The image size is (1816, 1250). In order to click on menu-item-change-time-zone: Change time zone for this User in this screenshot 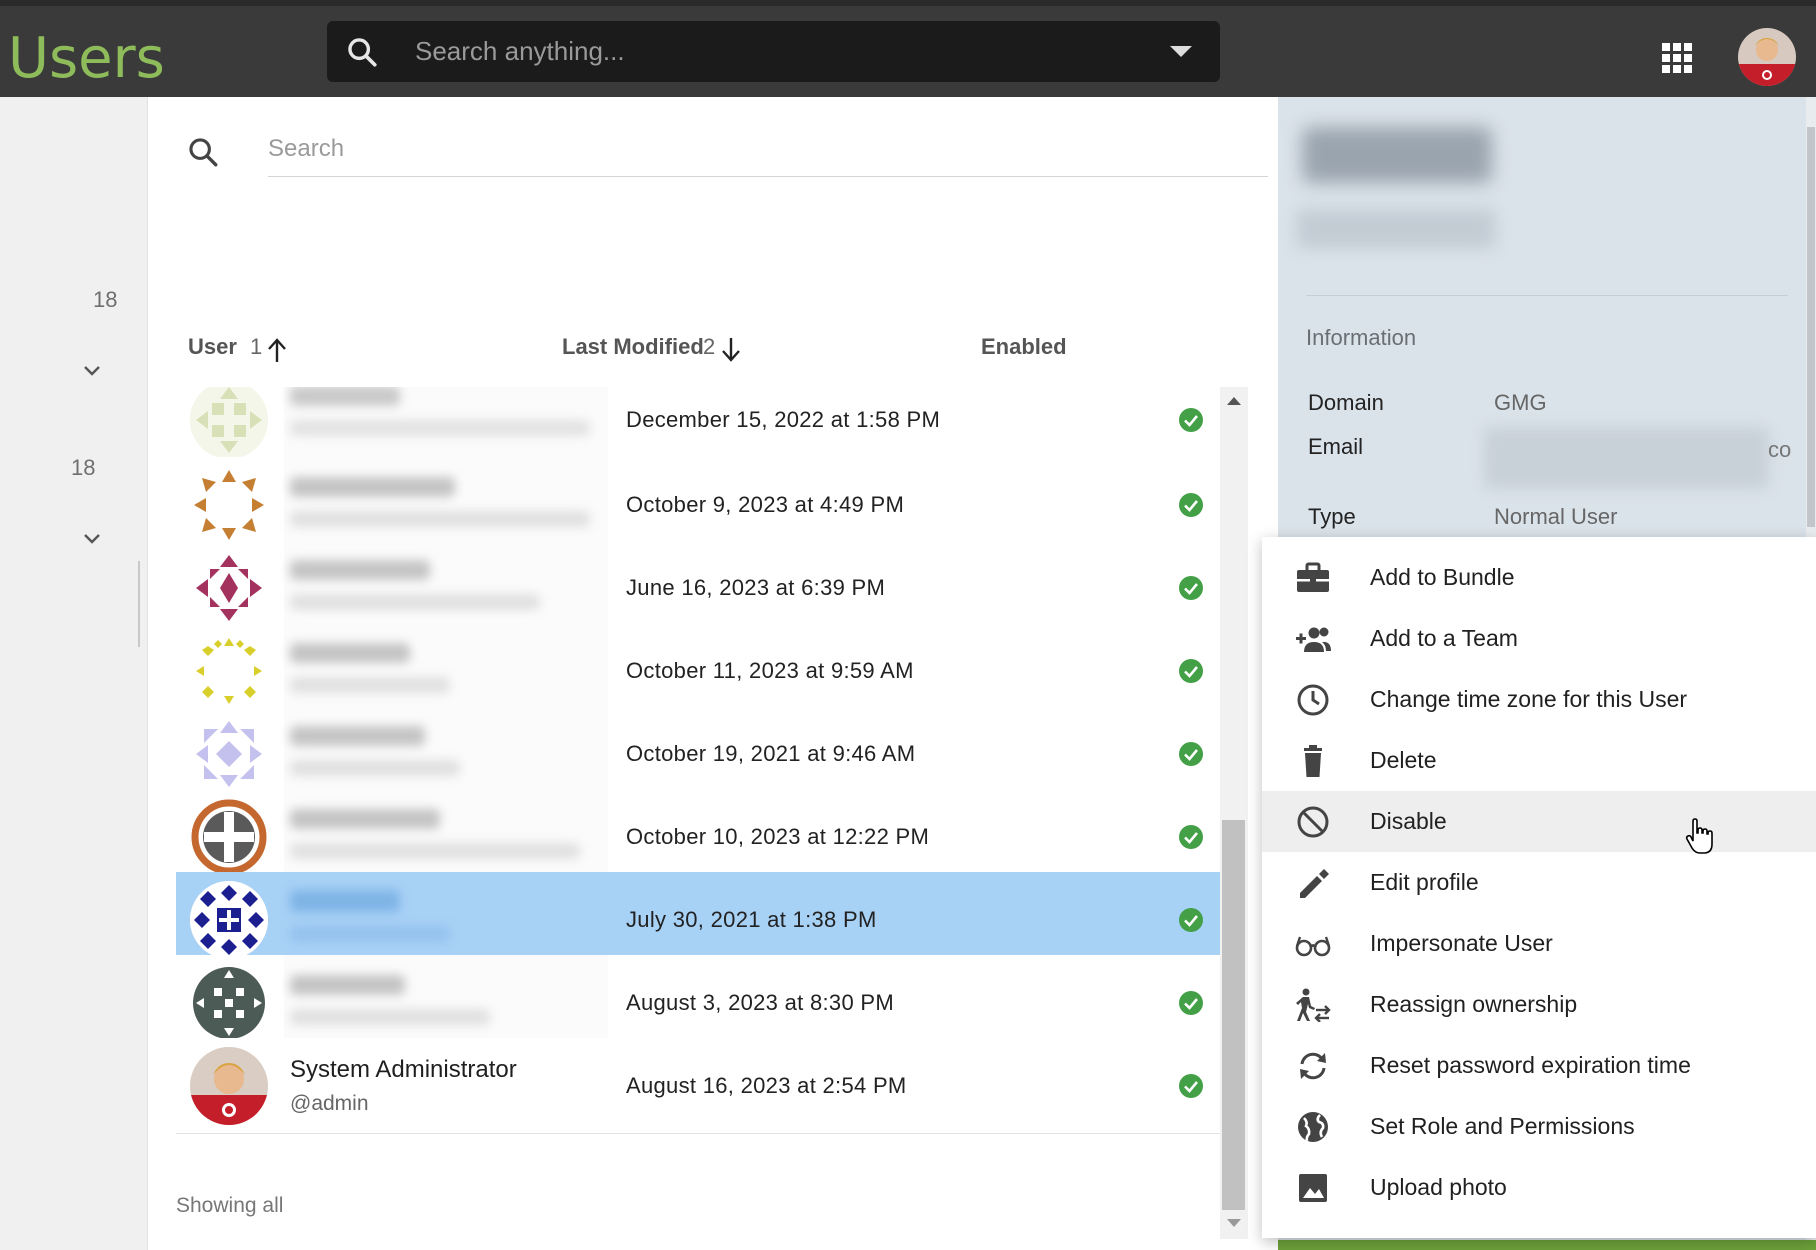, I will do `click(1539, 699)`.